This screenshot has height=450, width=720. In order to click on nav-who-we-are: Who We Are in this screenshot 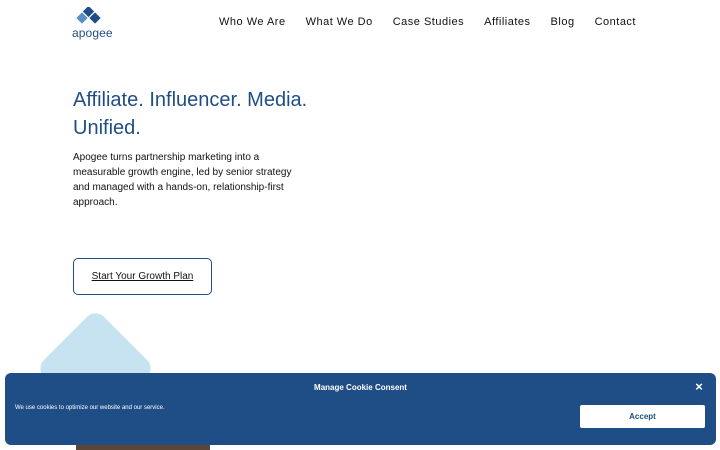, I will do `click(252, 22)`.